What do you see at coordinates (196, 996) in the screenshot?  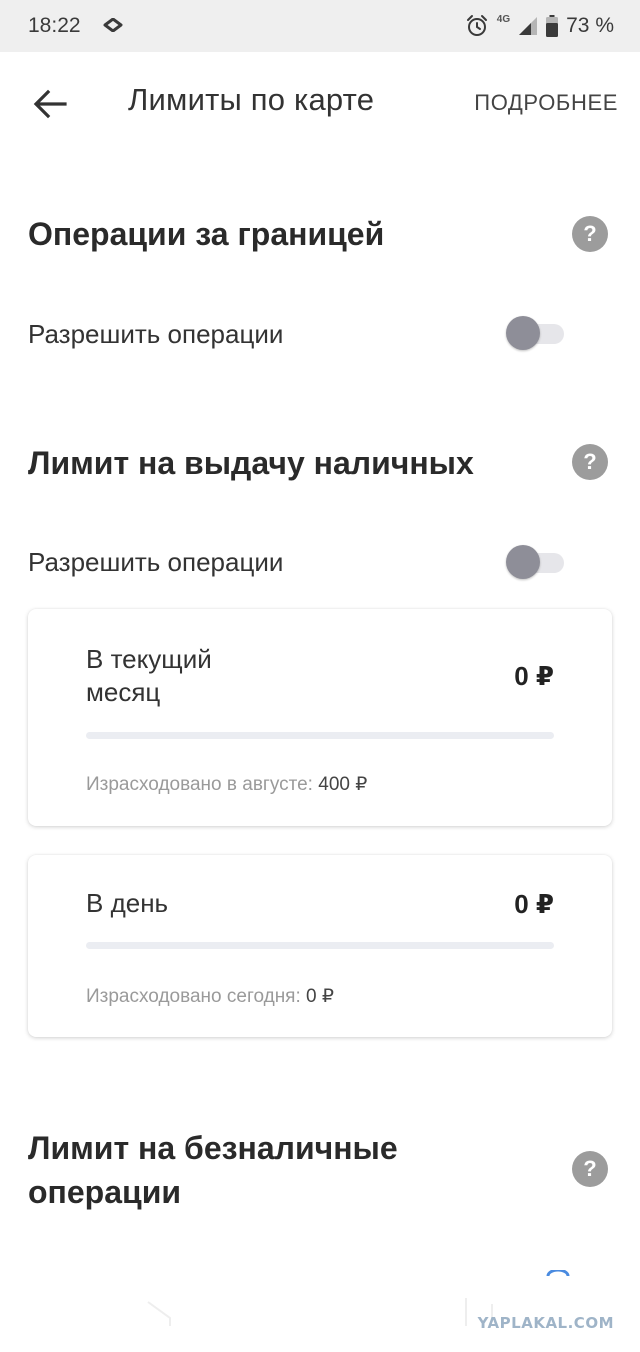 I see `spent-note-prefix: Израсходовано сегодня:` at bounding box center [196, 996].